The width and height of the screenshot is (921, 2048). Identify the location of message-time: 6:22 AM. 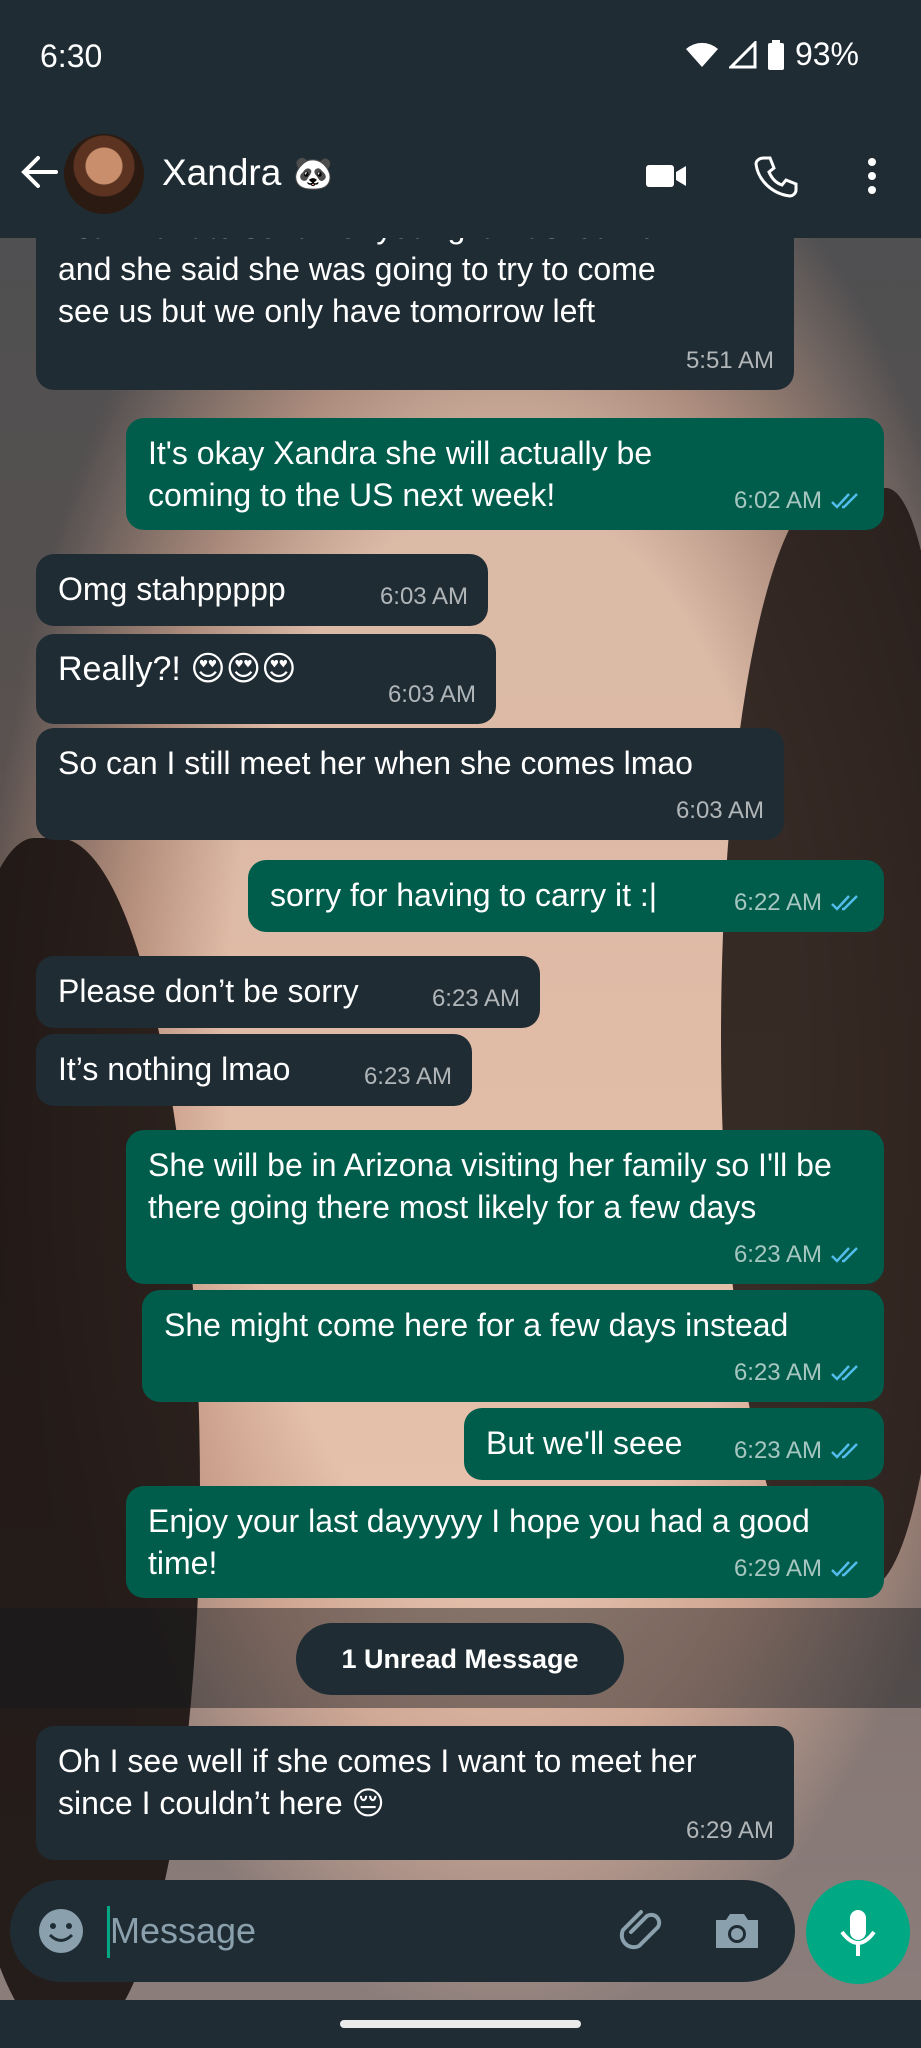
(799, 903).